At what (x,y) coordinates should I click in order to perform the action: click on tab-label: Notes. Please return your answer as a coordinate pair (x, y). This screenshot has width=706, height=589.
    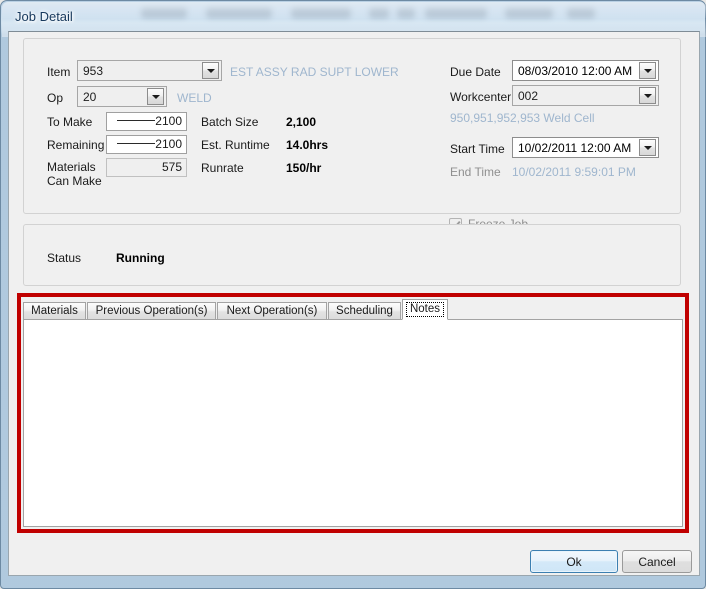
    Looking at the image, I should click on (425, 309).